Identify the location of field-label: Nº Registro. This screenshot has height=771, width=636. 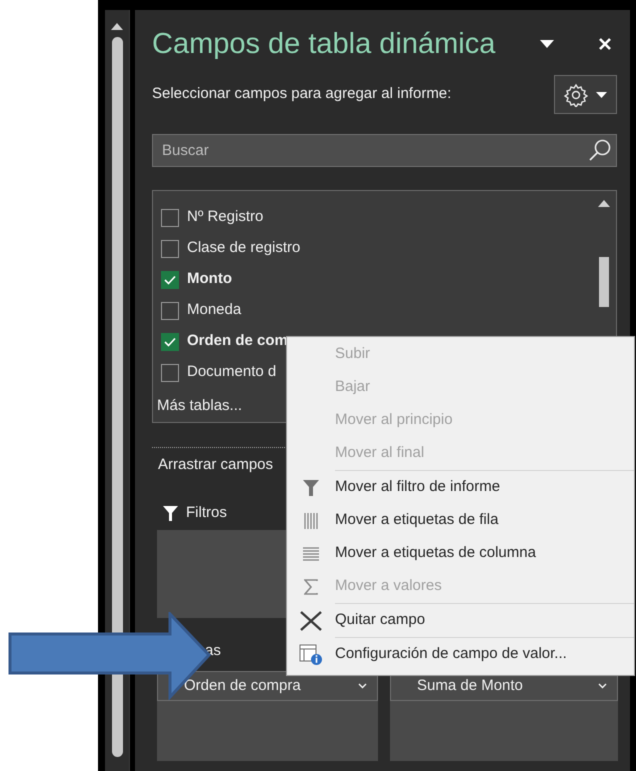
(225, 217).